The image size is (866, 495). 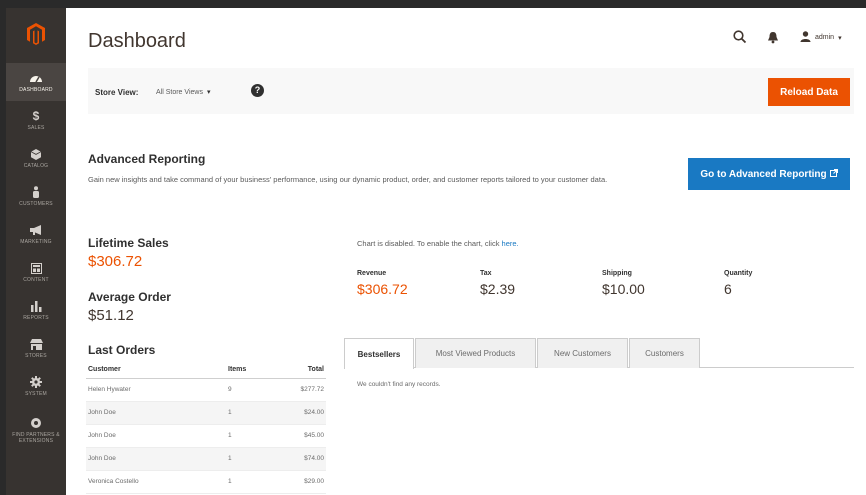 I want to click on total-value: $2.39, so click(x=498, y=289).